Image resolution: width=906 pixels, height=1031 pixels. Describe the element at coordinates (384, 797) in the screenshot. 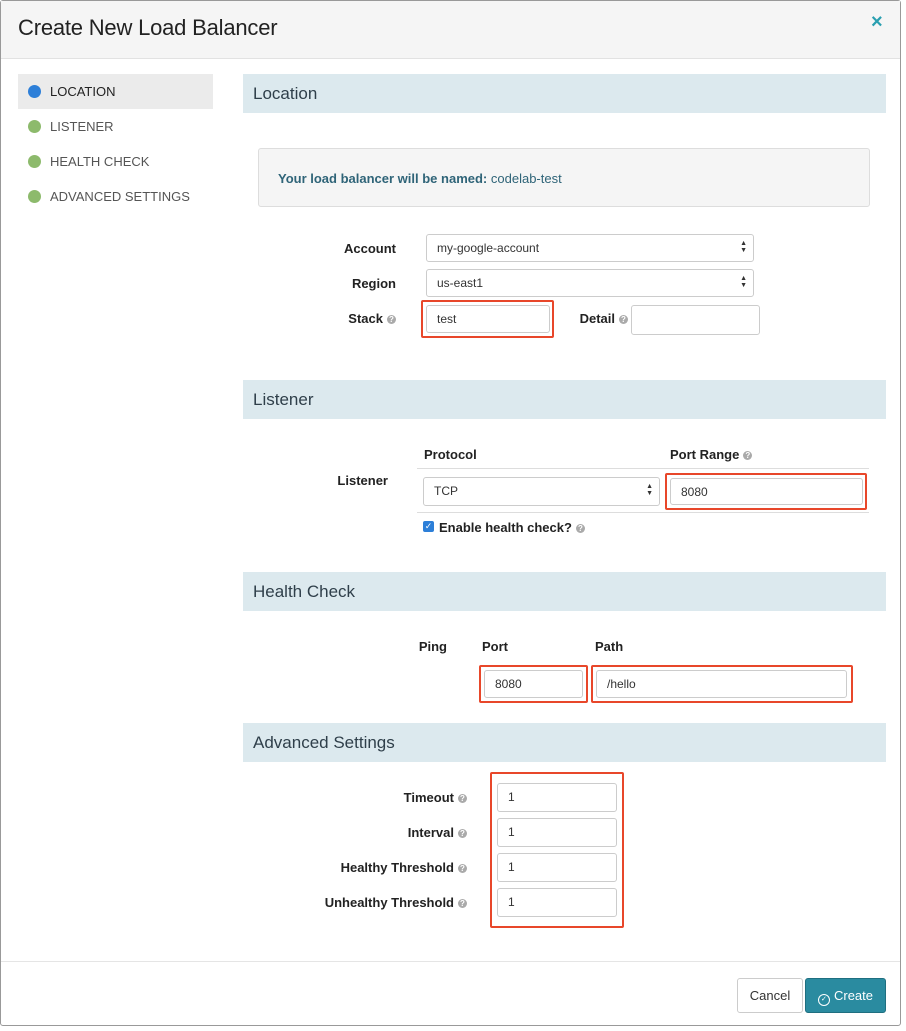

I see `timeout-label-row: Timeout?` at that location.